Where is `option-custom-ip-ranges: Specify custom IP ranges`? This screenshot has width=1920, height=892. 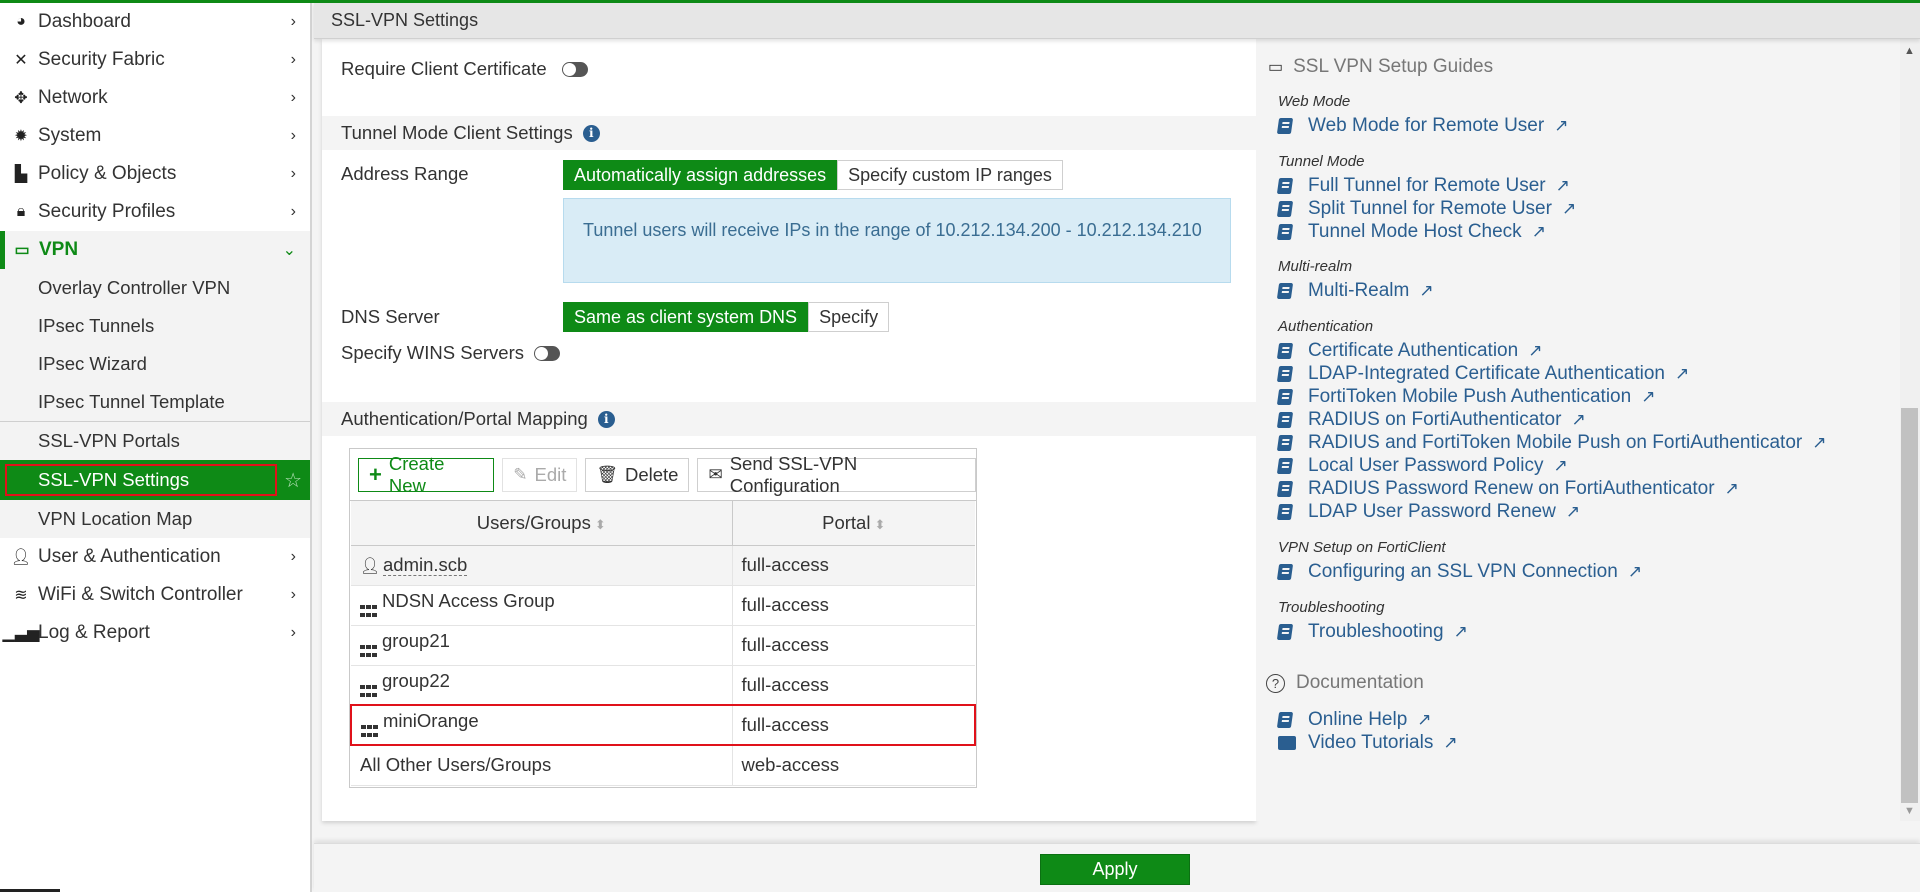 option-custom-ip-ranges: Specify custom IP ranges is located at coordinates (950, 175).